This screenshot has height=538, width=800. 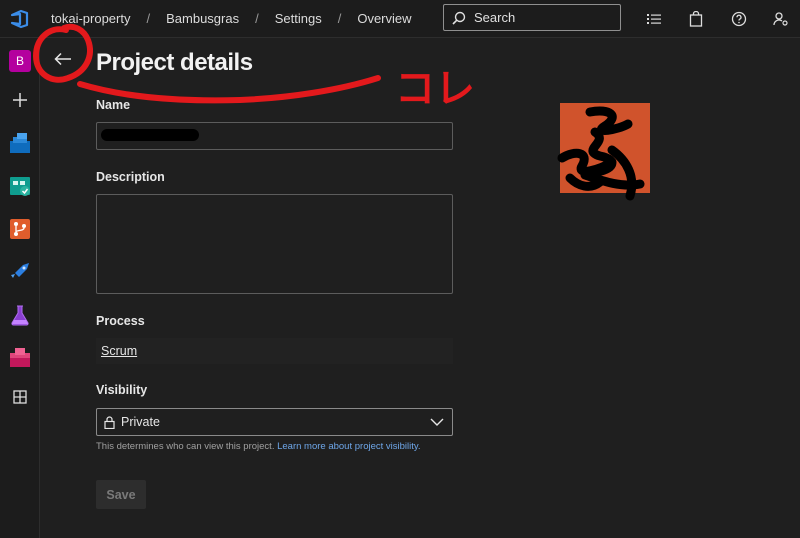 I want to click on process-link: Scrum, so click(x=119, y=351).